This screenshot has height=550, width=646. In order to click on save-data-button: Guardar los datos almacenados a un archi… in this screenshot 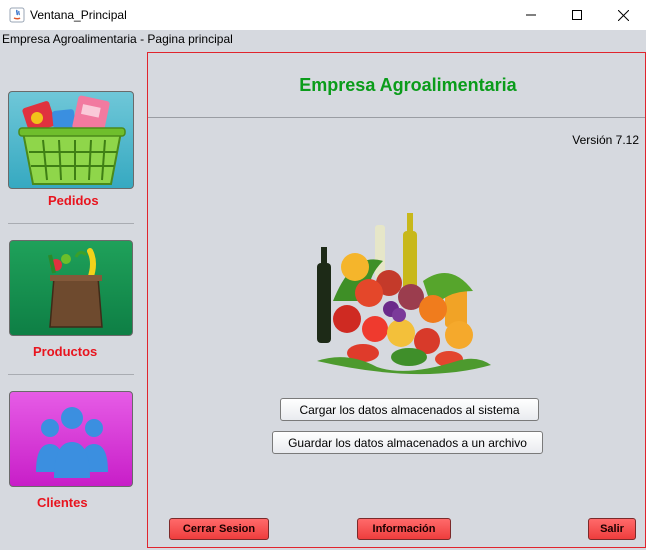, I will do `click(407, 442)`.